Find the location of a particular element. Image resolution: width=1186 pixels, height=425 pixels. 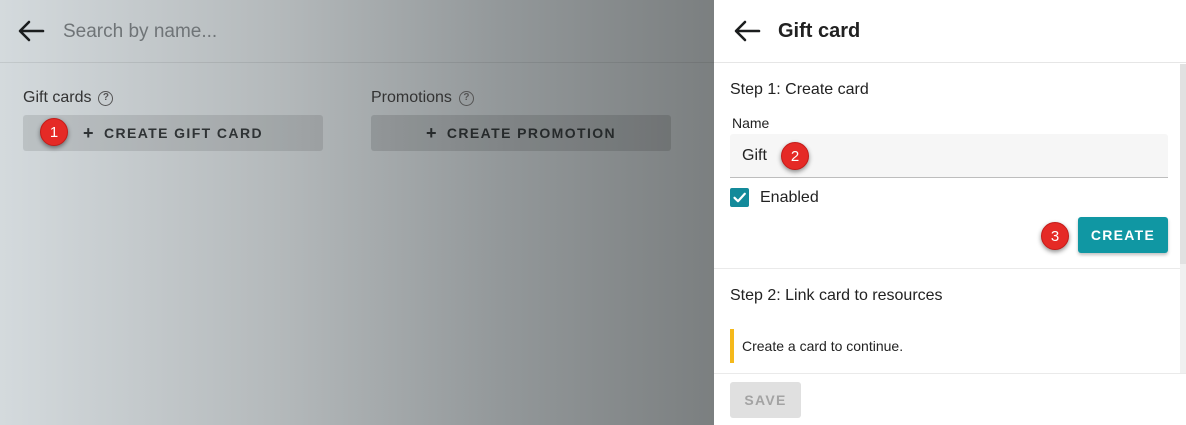

promotions-title: Promotions is located at coordinates (411, 97).